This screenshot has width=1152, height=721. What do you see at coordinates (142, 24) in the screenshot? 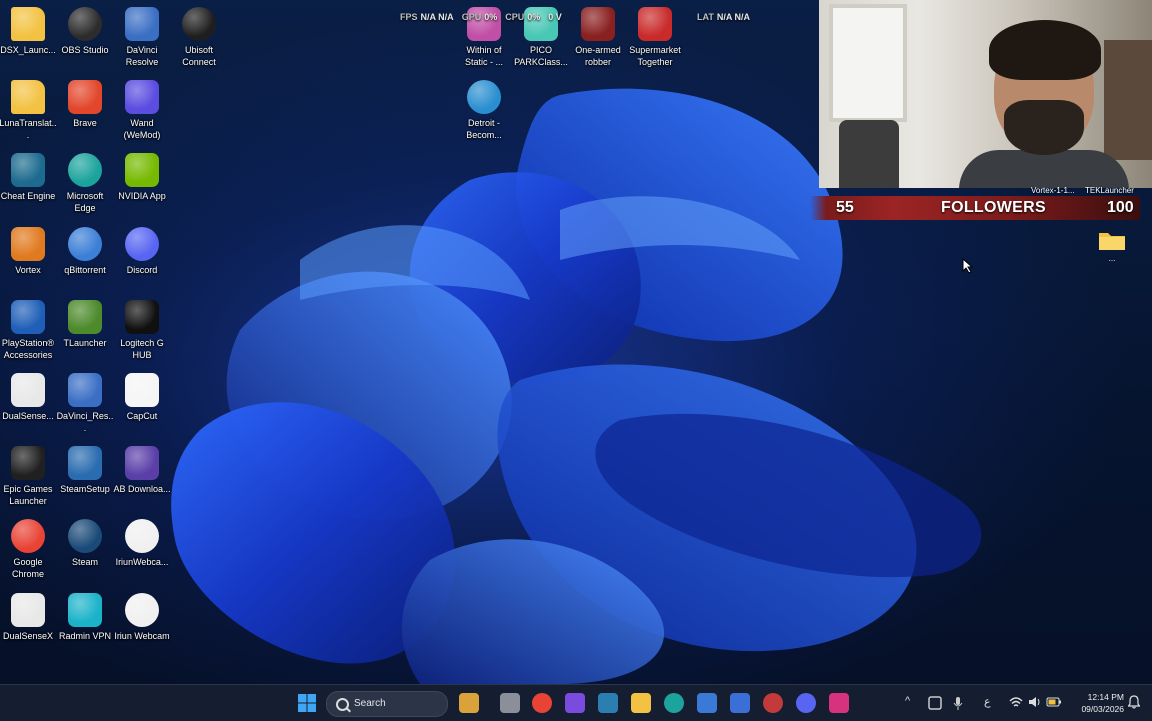
I see `davinci-icon` at bounding box center [142, 24].